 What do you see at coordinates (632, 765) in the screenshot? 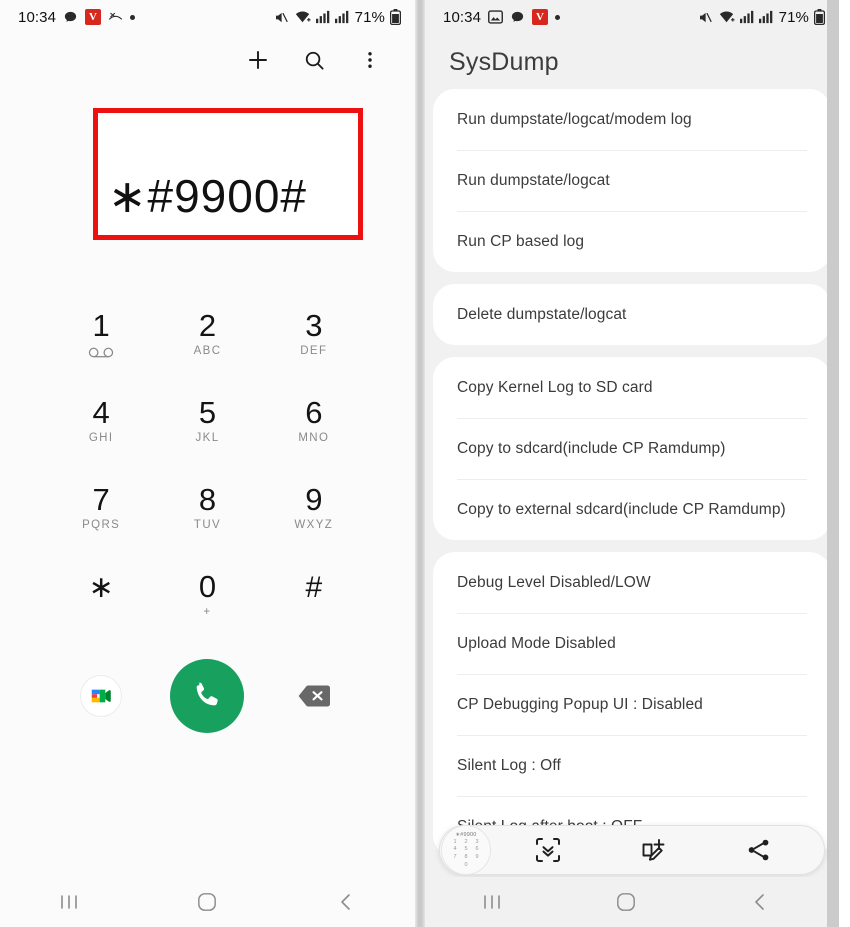
I see `list-item: Silent Log : Off` at bounding box center [632, 765].